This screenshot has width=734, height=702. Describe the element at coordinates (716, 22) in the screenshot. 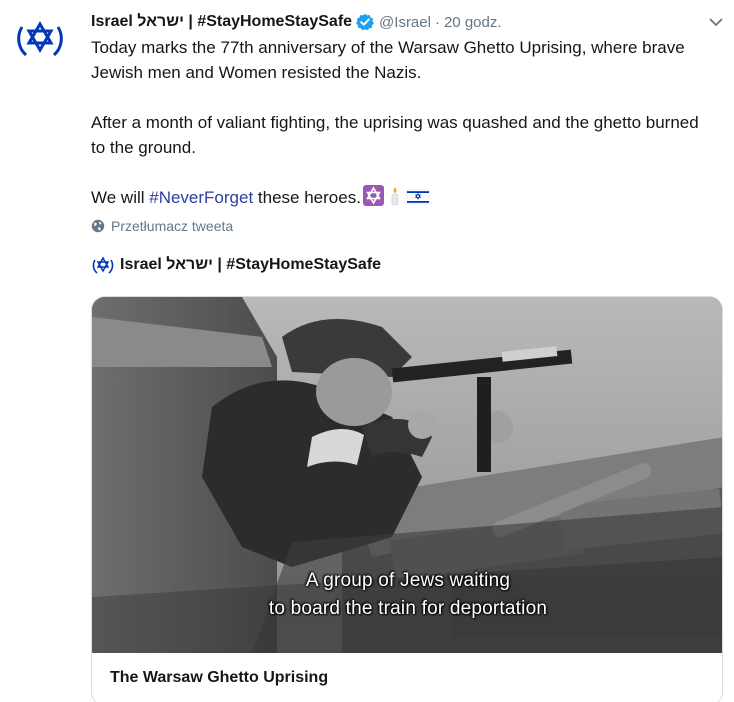

I see `chevron-down-icon` at that location.